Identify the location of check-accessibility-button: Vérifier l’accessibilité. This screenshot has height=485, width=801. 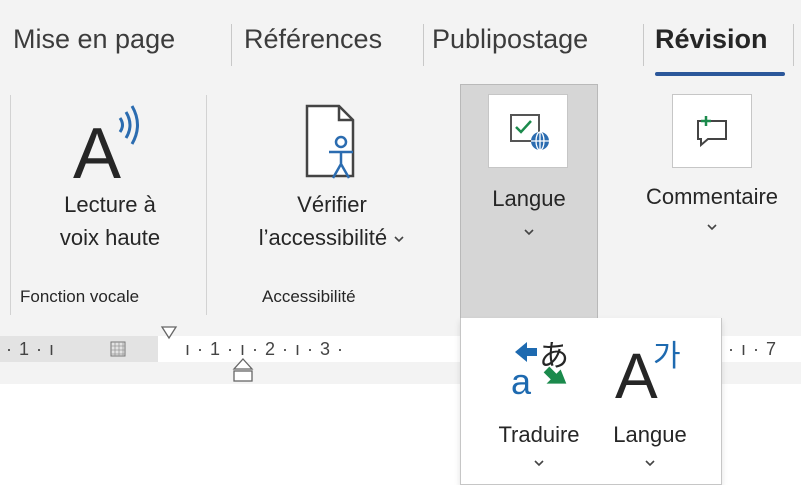
(332, 177).